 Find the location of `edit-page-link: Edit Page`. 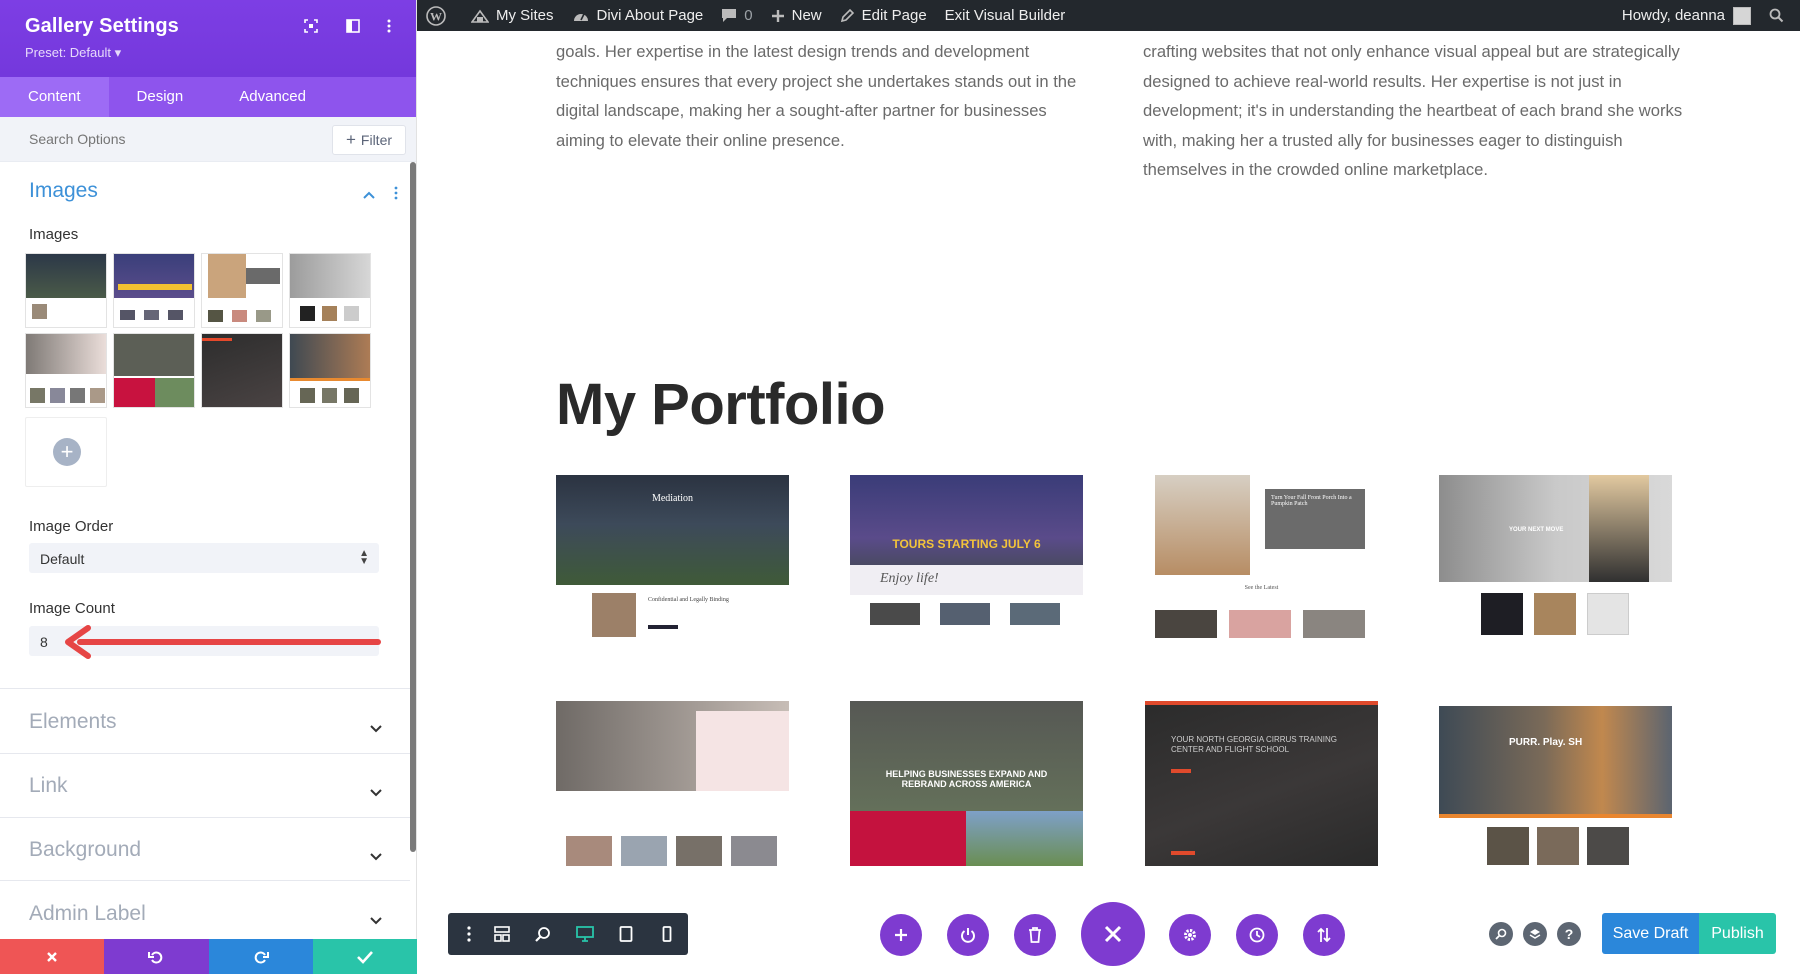

edit-page-link: Edit Page is located at coordinates (883, 15).